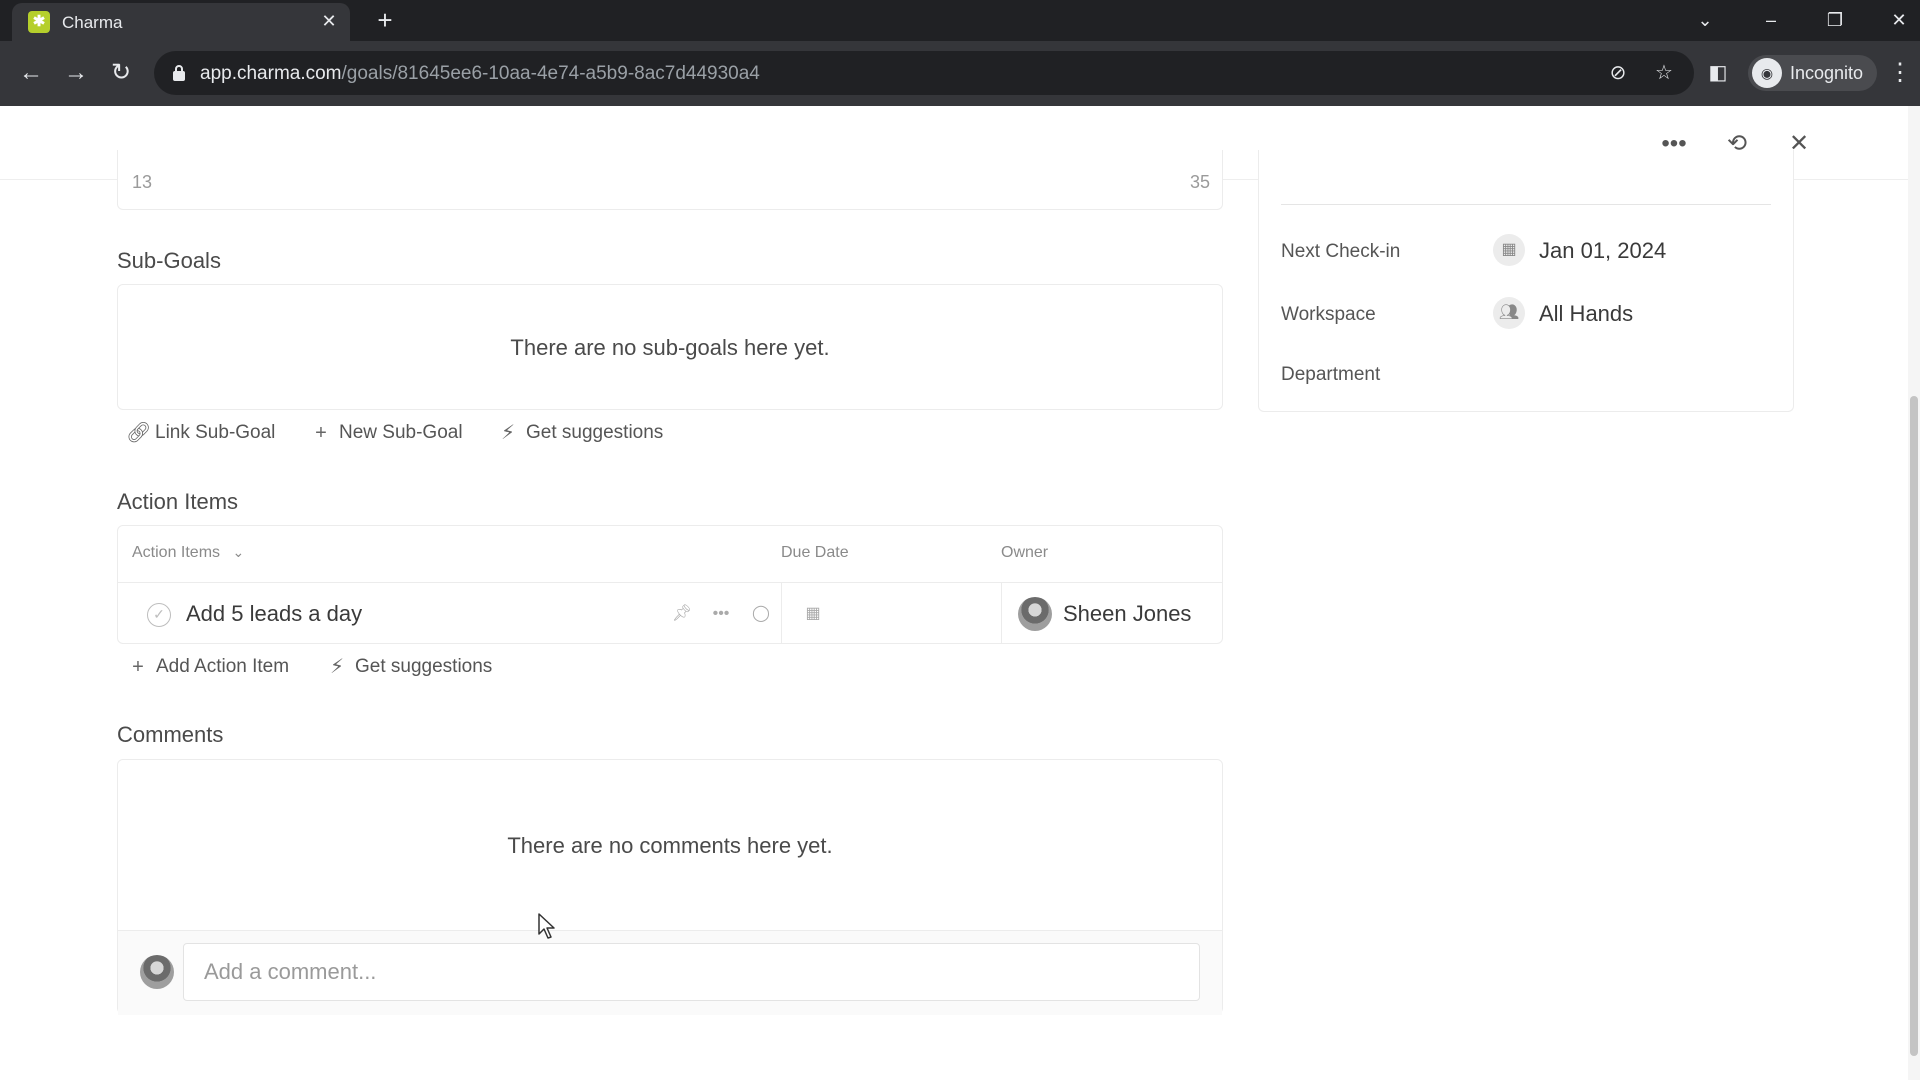  I want to click on sub-goal-suggestions-button: ⚡︎ Get suggestions, so click(580, 433).